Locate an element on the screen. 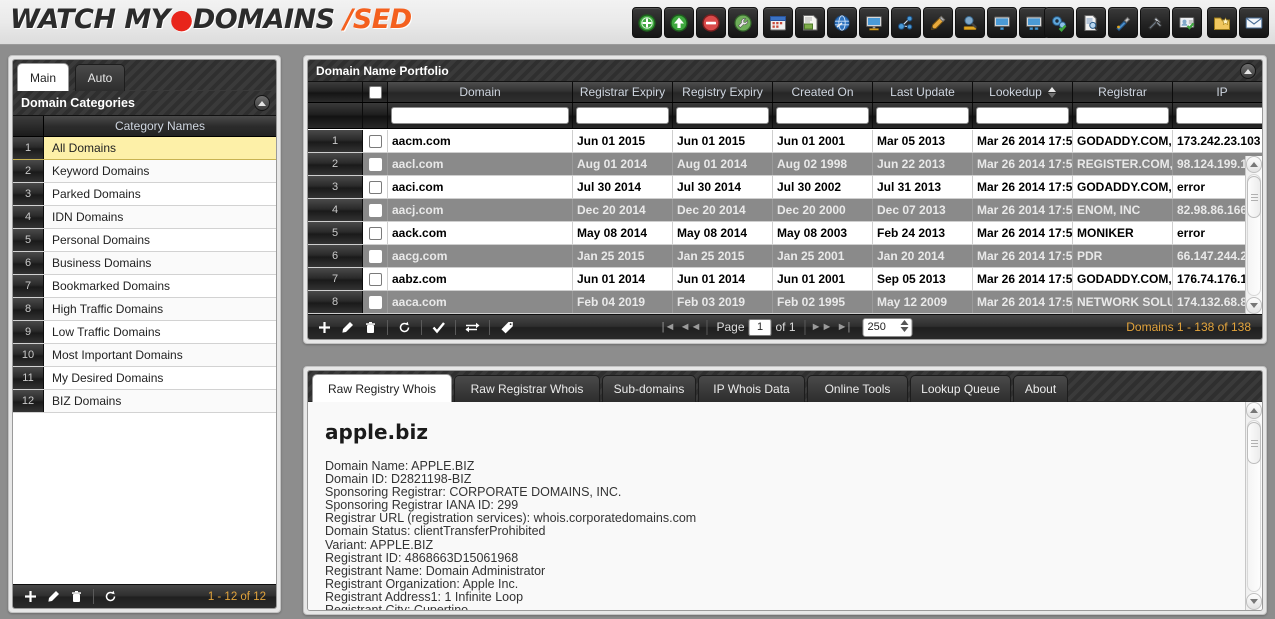 The width and height of the screenshot is (1275, 619). category-row: 2 Keyword Domains is located at coordinates (144, 171).